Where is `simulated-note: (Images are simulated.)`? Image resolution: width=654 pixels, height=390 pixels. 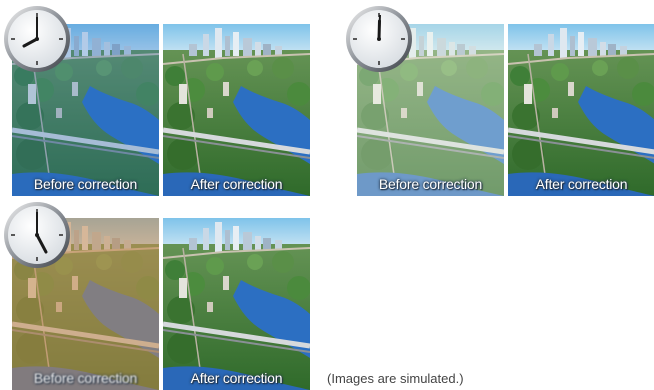 simulated-note: (Images are simulated.) is located at coordinates (395, 378).